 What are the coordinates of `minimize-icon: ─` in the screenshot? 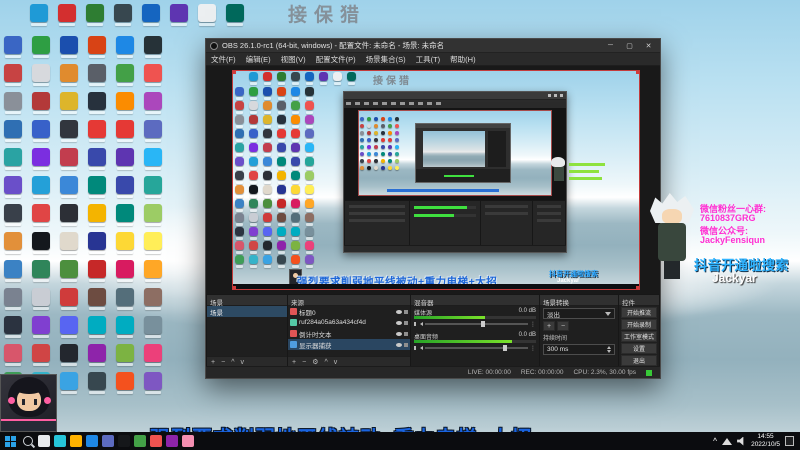 It's located at (610, 45).